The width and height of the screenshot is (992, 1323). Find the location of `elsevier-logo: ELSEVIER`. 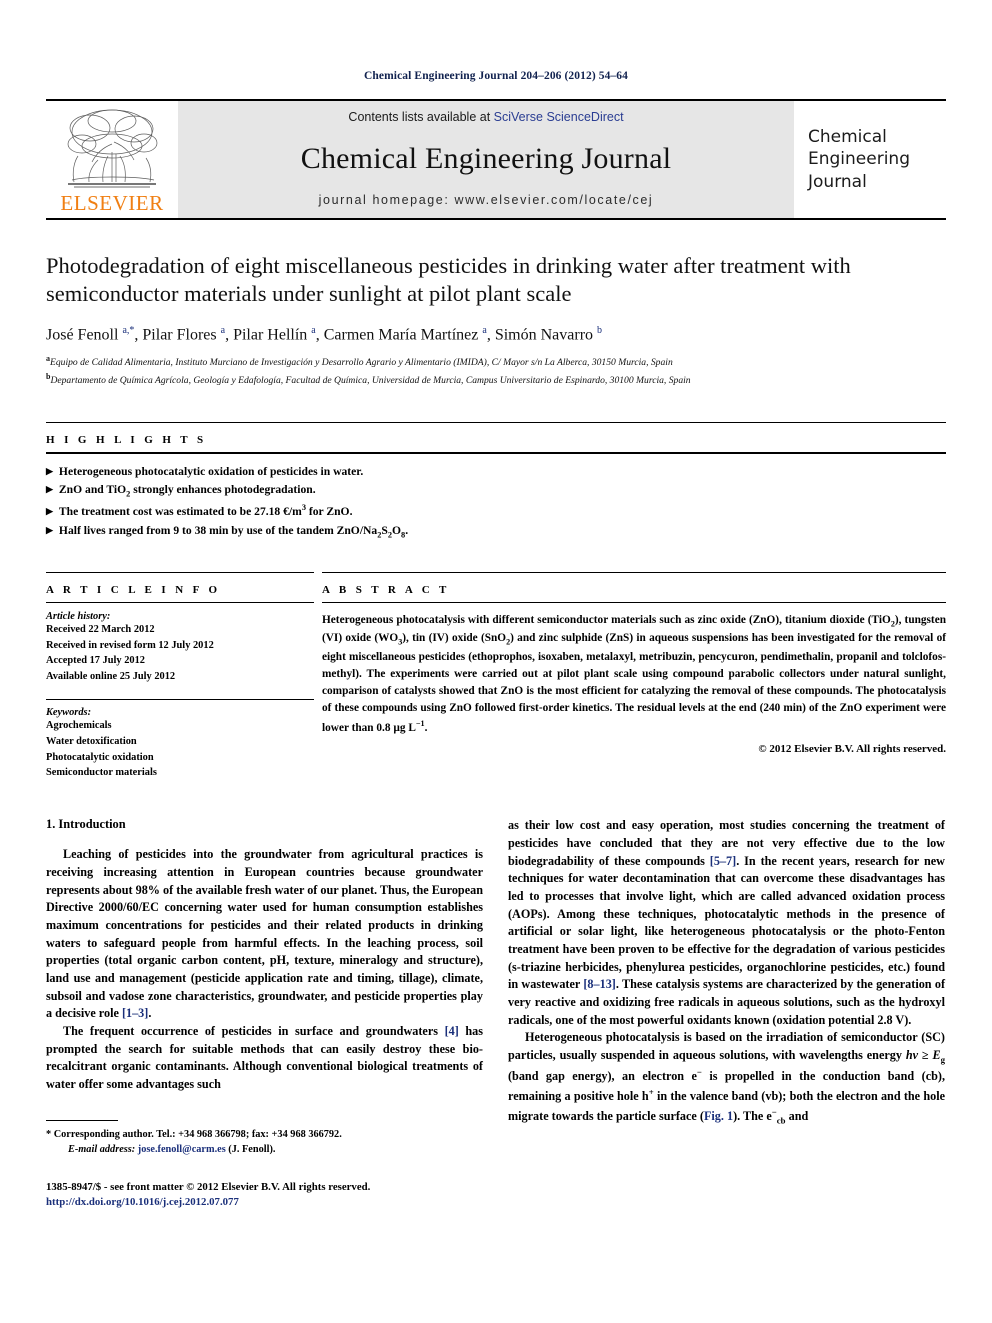

elsevier-logo: ELSEVIER is located at coordinates (112, 159).